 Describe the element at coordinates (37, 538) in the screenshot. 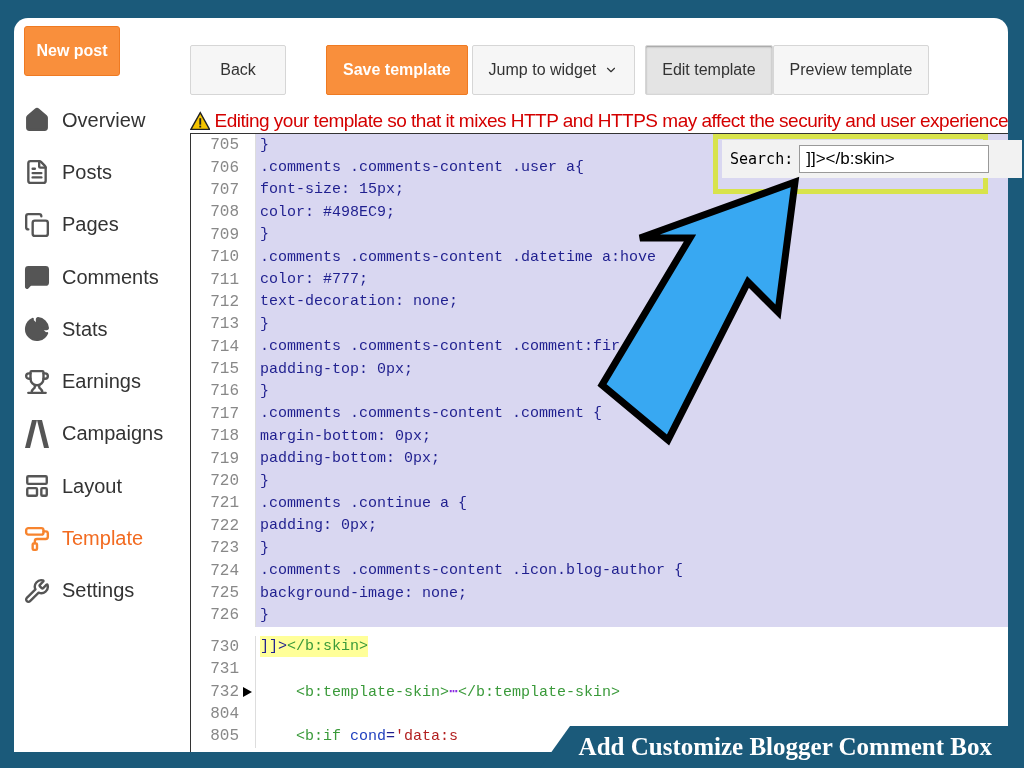

I see `paint-roller-icon` at that location.